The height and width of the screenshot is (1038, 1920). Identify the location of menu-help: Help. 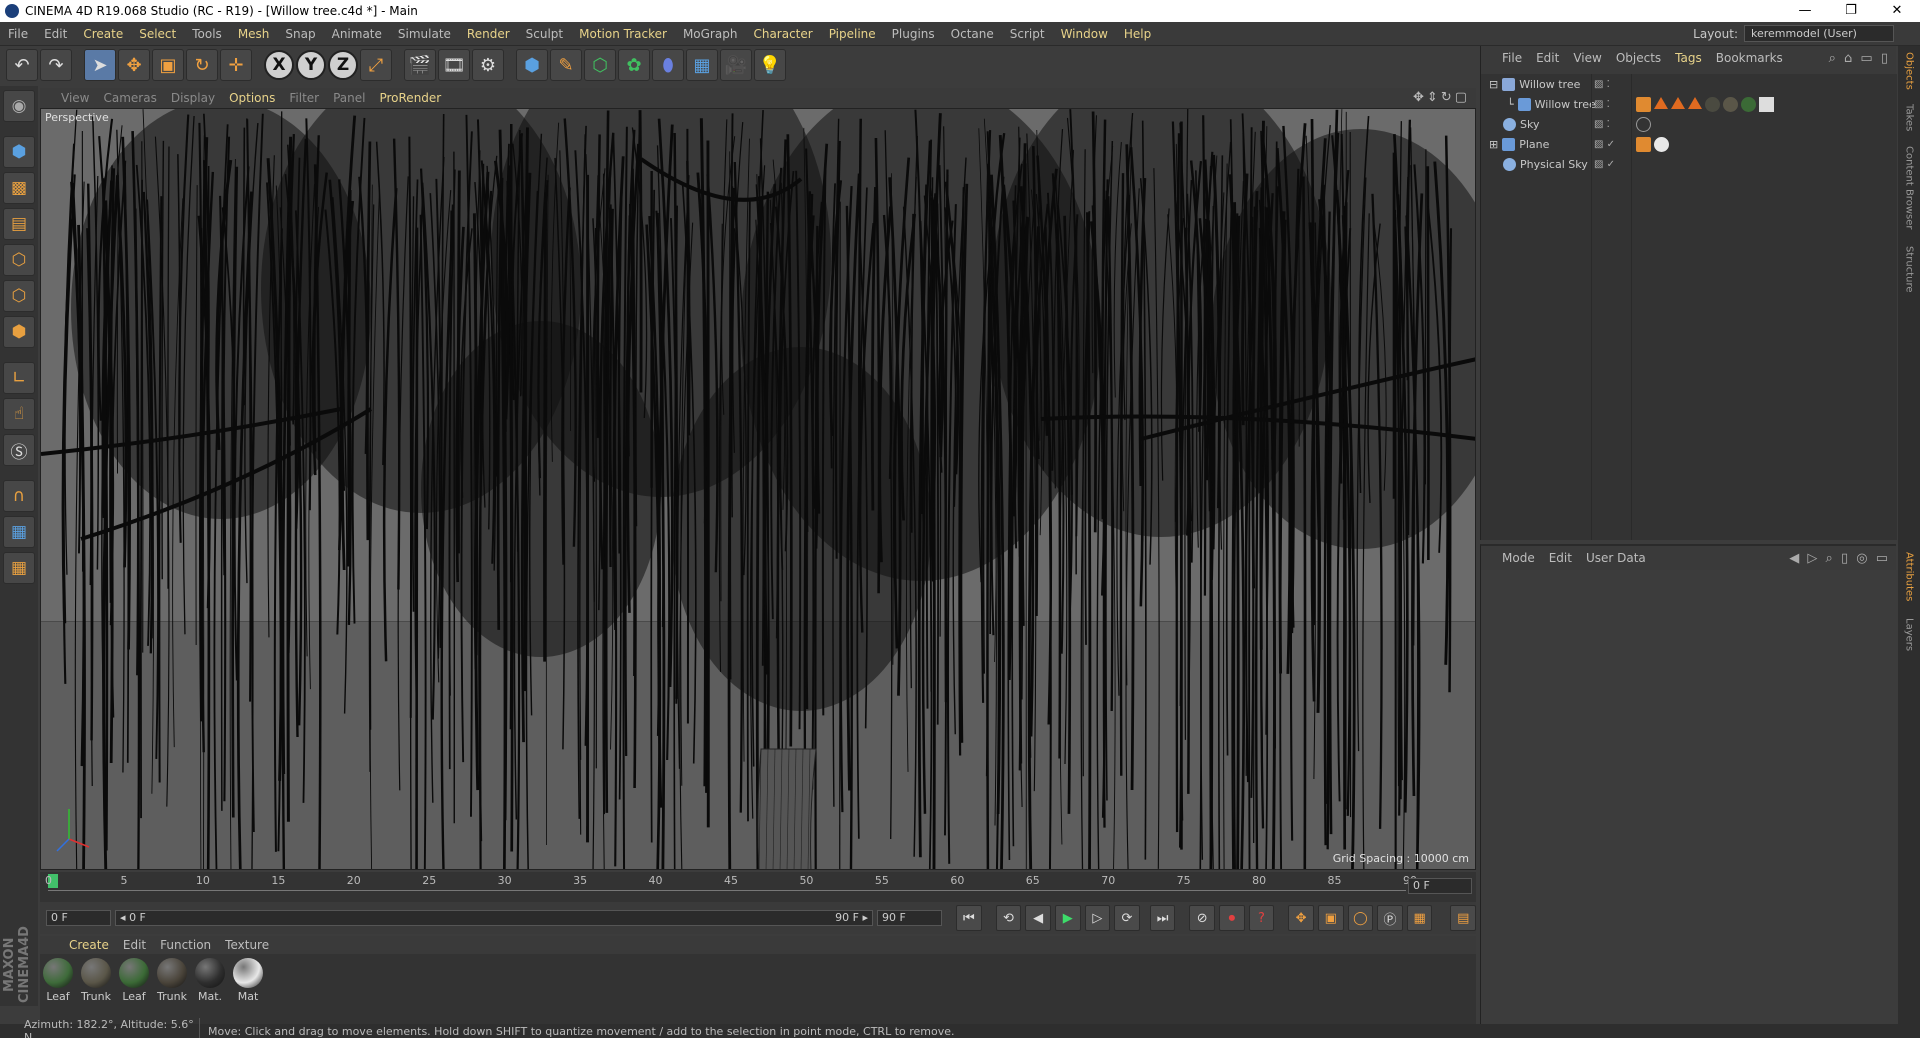
(1137, 34).